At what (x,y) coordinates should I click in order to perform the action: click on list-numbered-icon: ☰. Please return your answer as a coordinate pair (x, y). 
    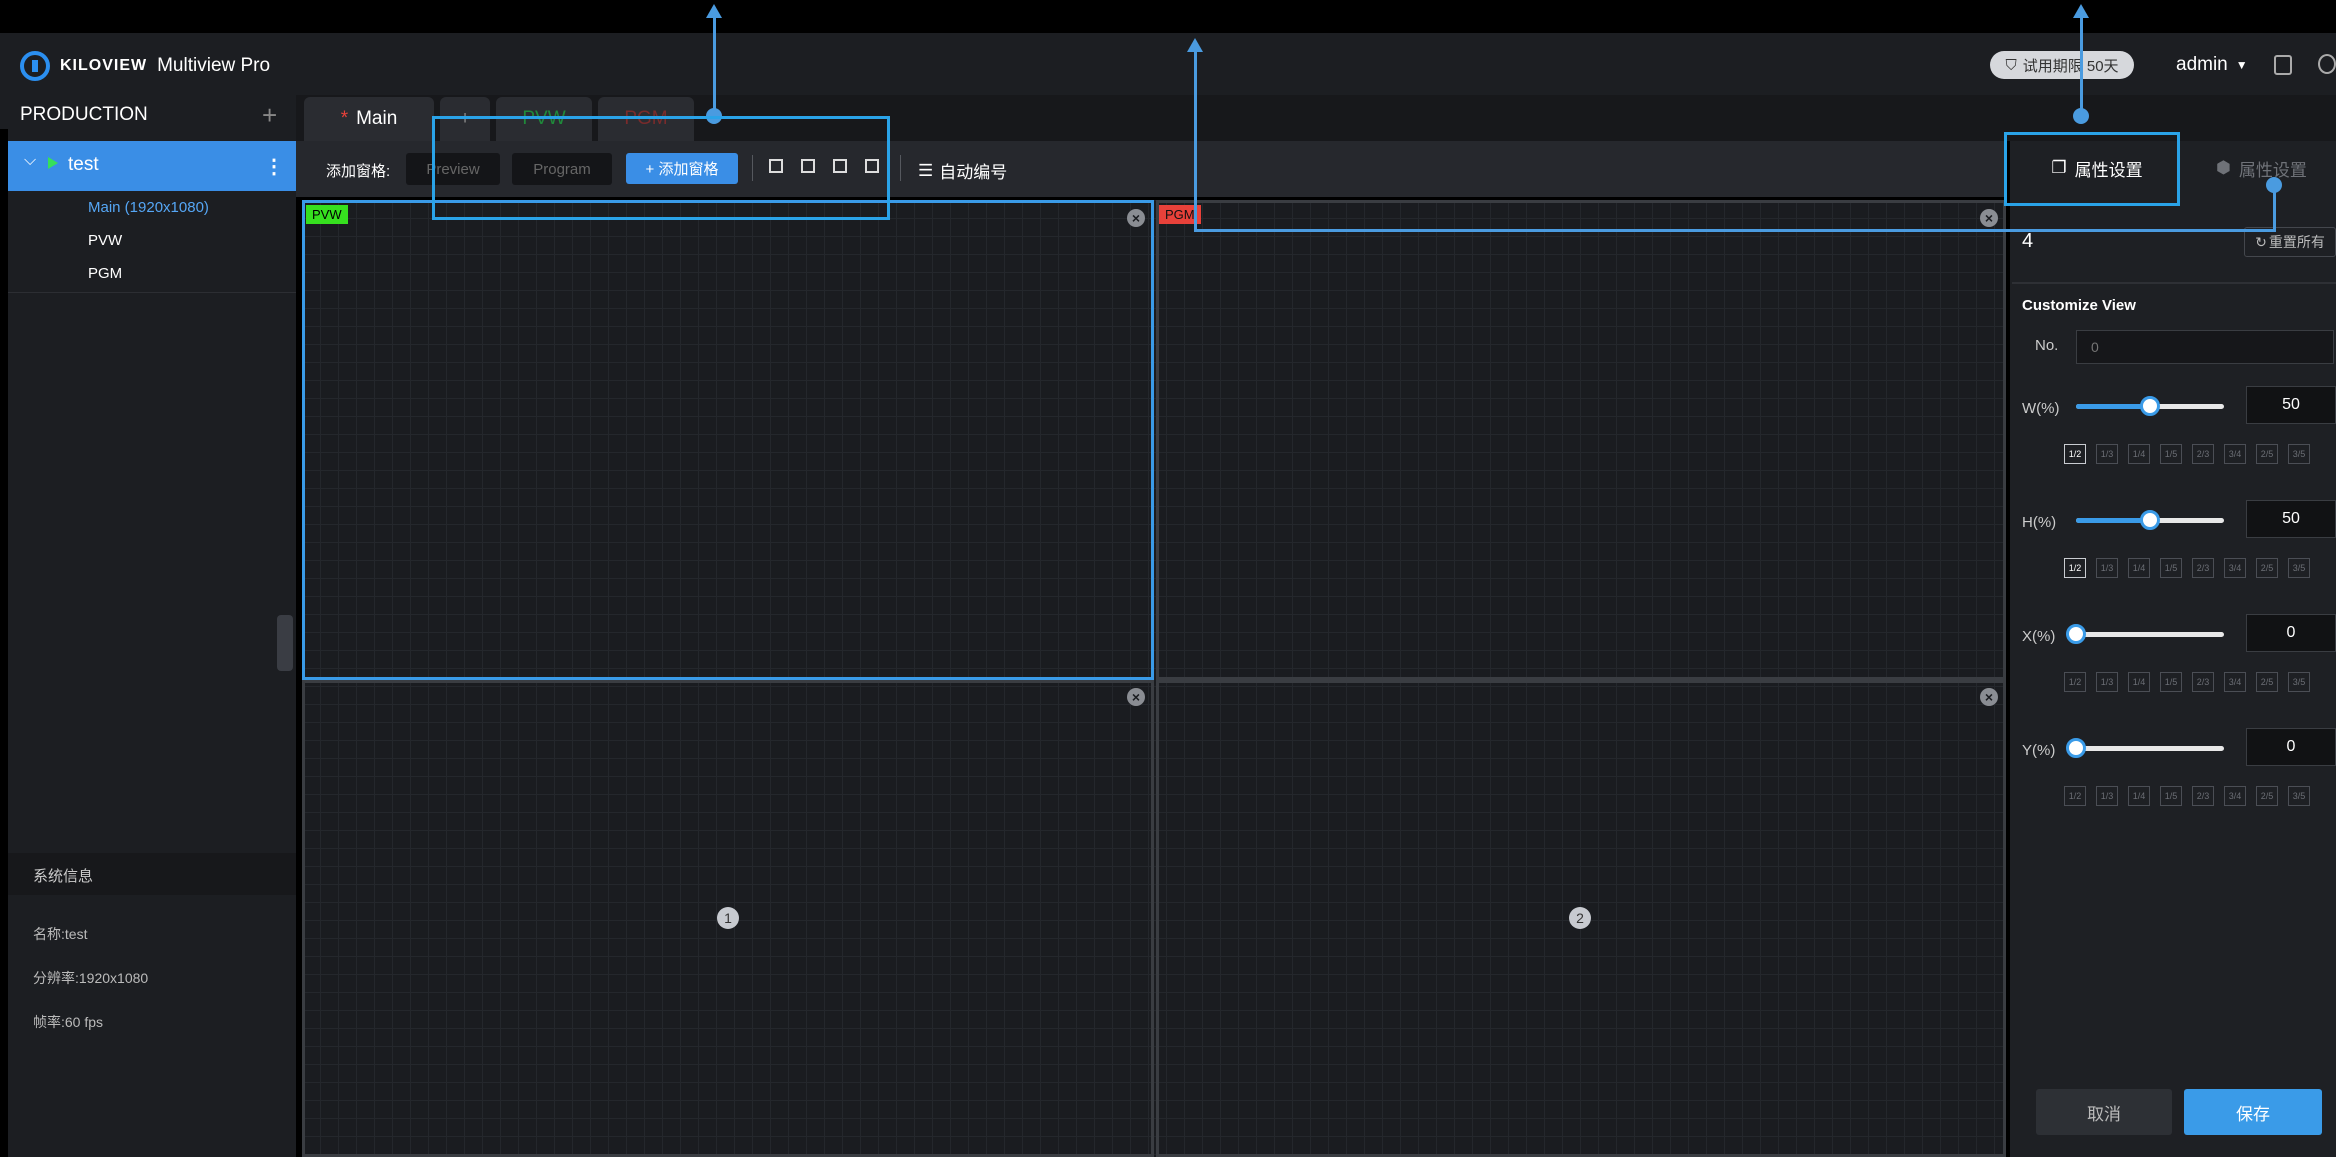
    Looking at the image, I should click on (926, 170).